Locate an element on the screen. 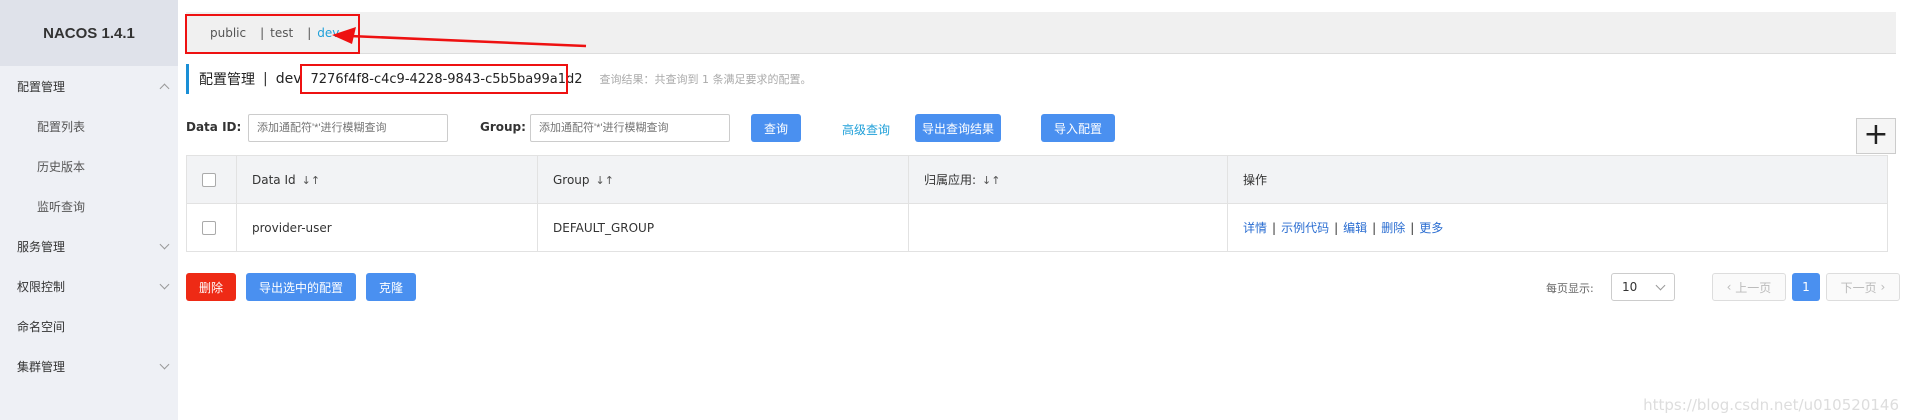 This screenshot has width=1907, height=420. cell-actions: 详情 | 示例代码 | 编辑 | 删除 | 更多 is located at coordinates (1557, 227).